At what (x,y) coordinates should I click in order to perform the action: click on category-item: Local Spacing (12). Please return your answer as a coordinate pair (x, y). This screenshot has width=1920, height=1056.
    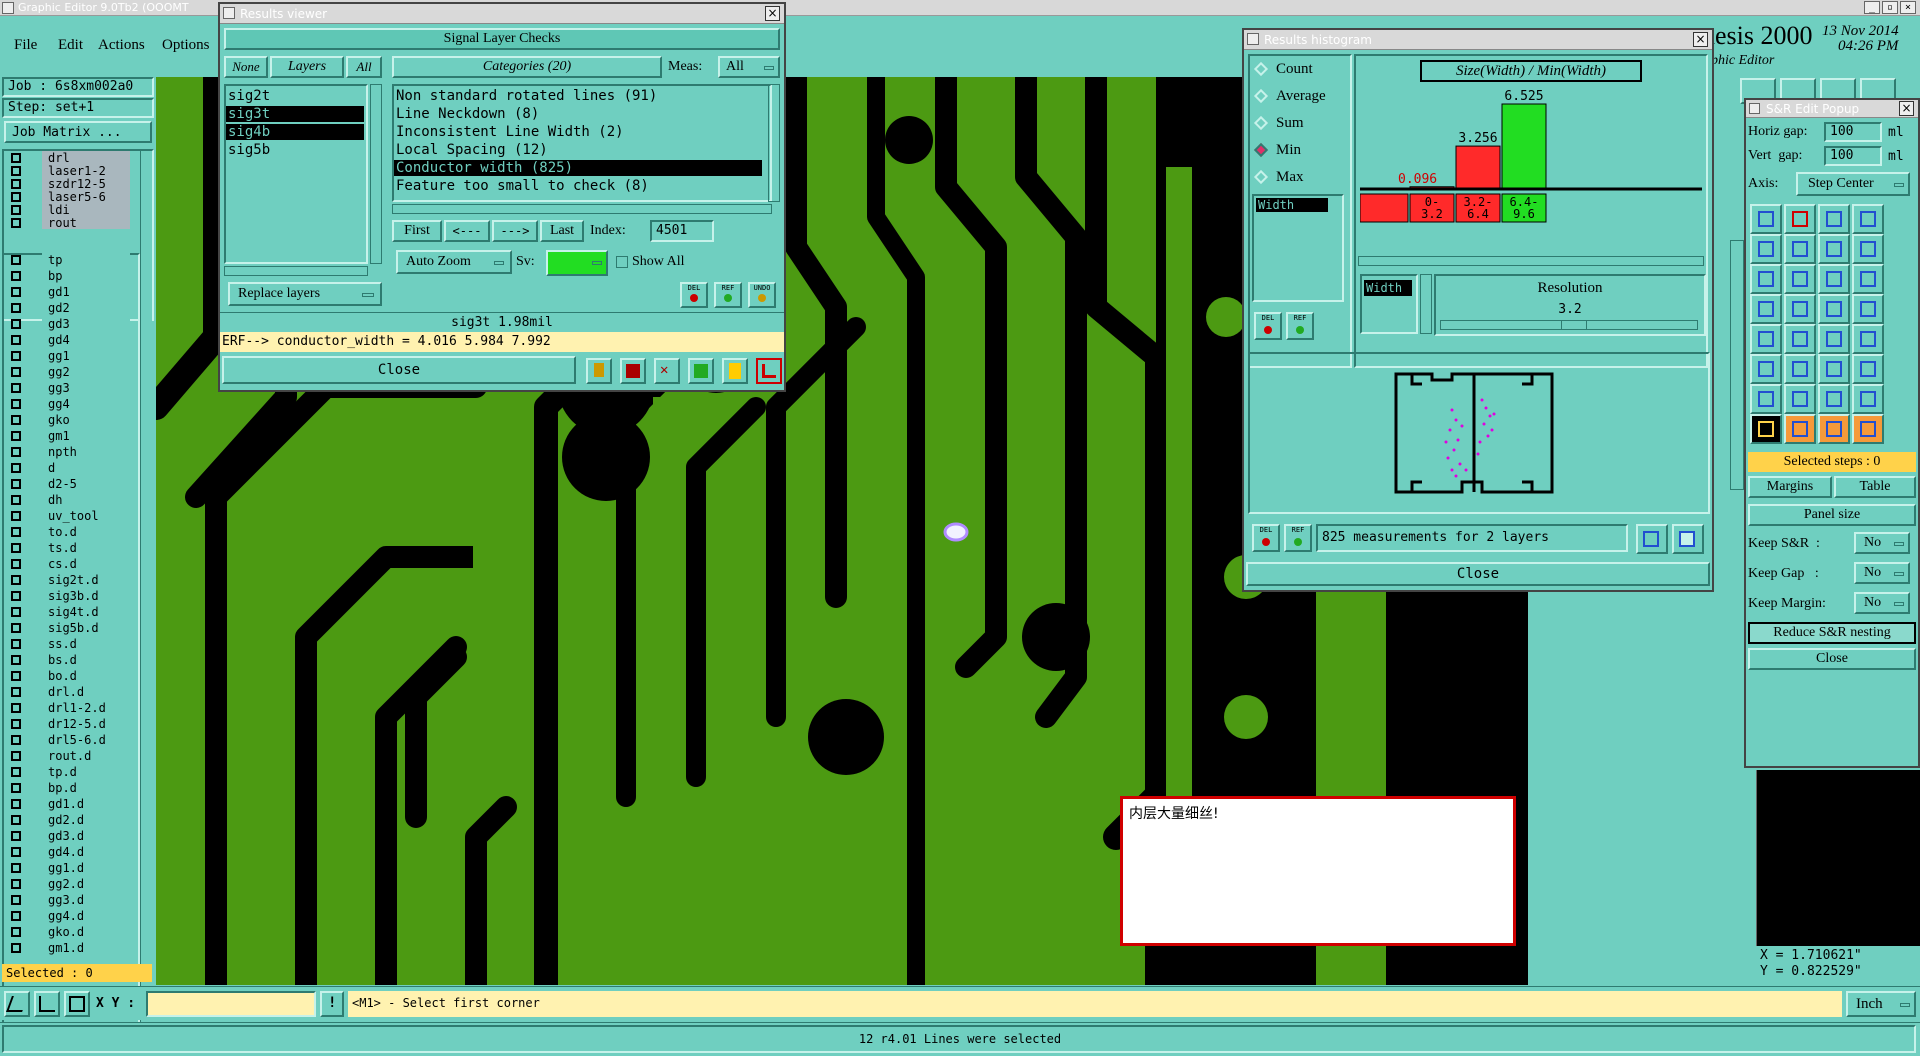
    Looking at the image, I should click on (578, 150).